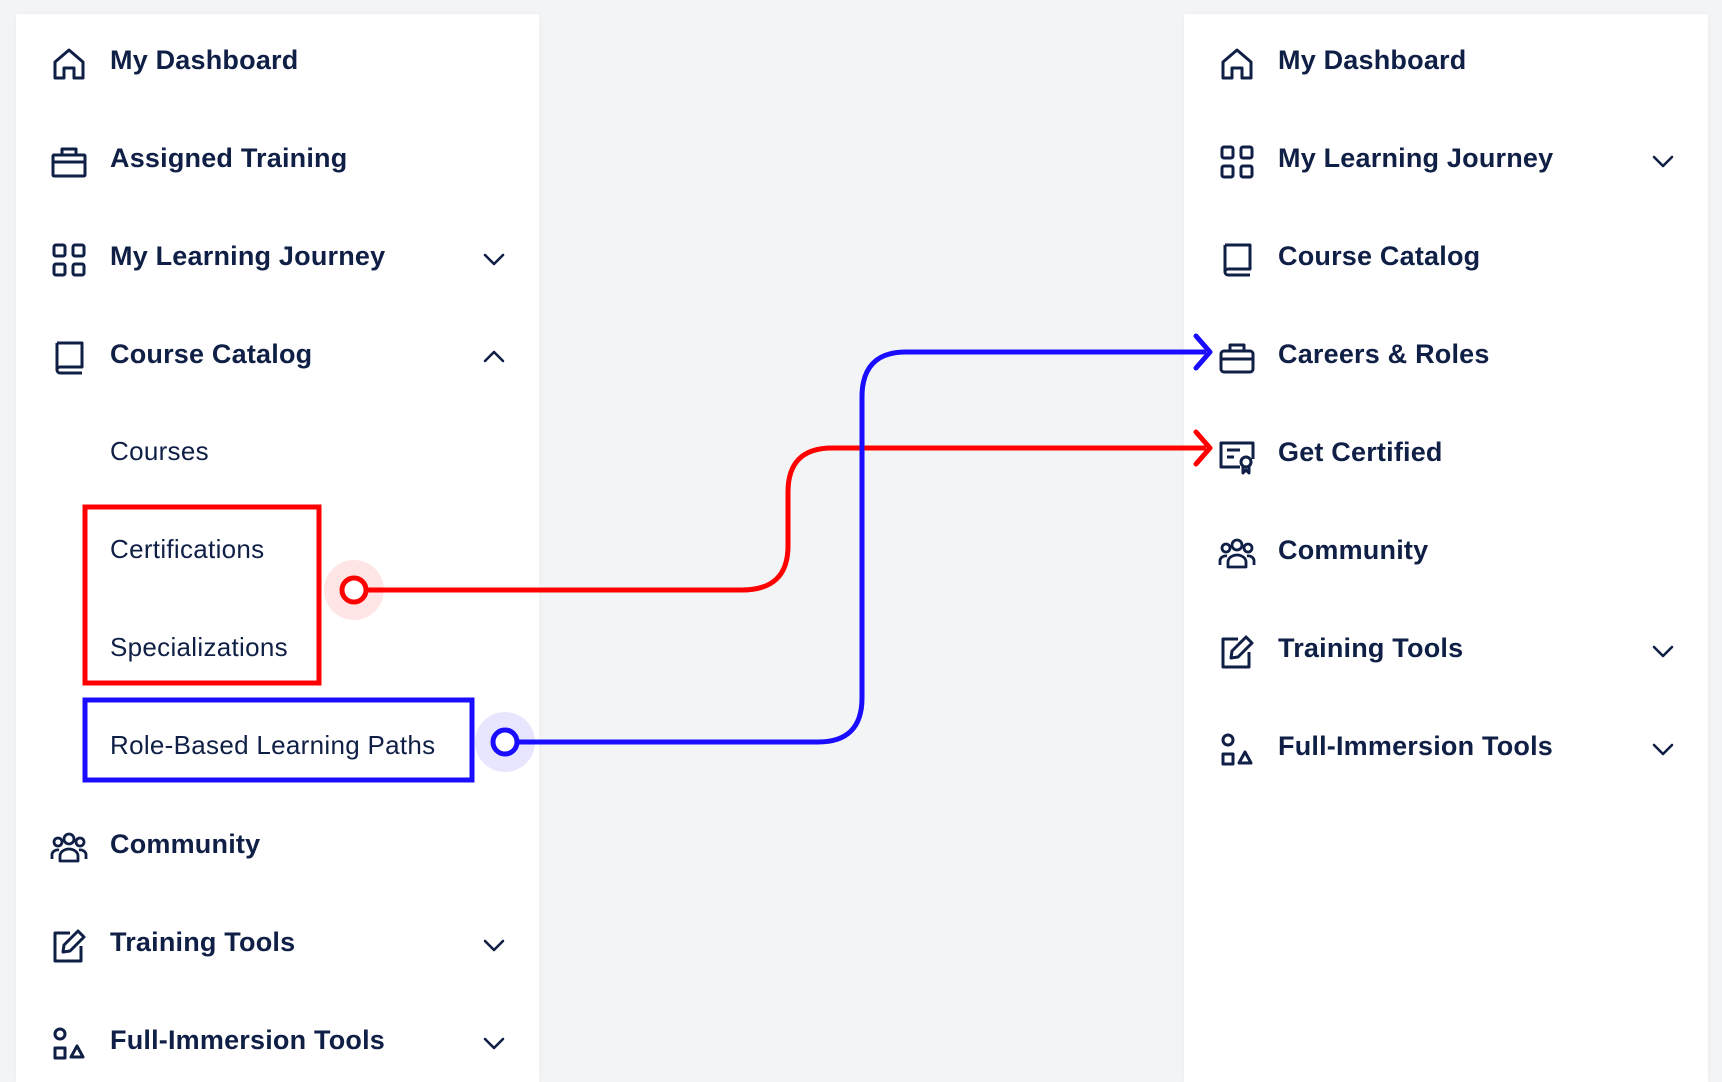  I want to click on certificate-icon, so click(1237, 456).